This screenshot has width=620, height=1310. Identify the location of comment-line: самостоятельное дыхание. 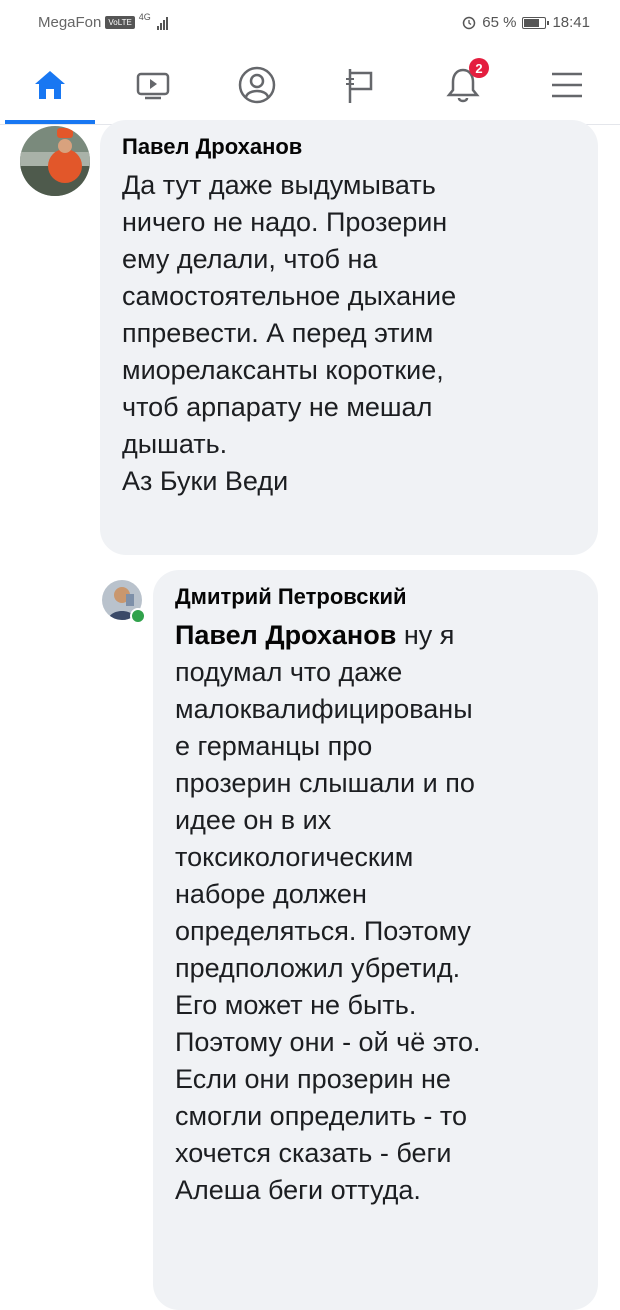
(289, 296).